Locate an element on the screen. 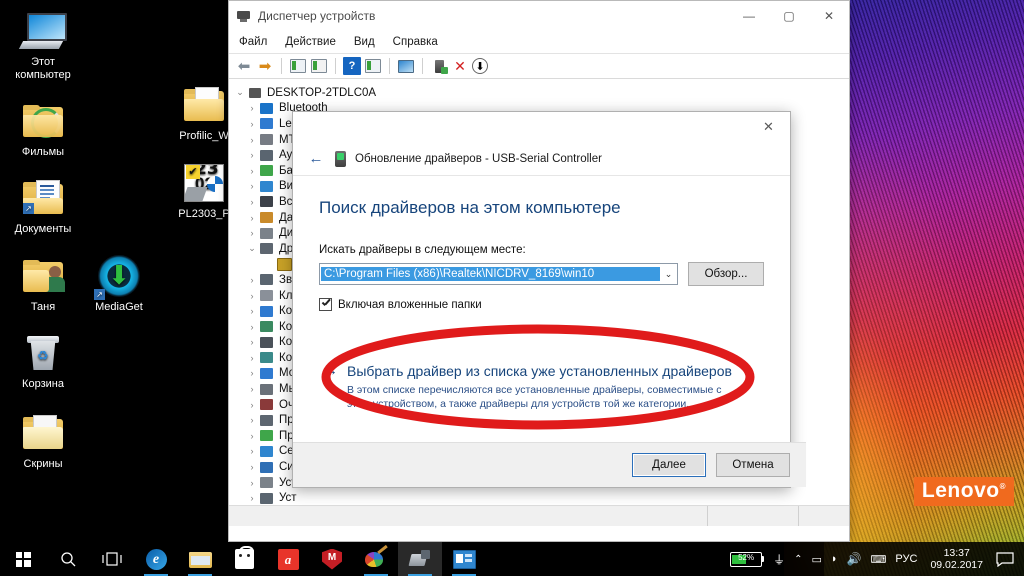  back-arrow-icon: ⬅ is located at coordinates (244, 66).